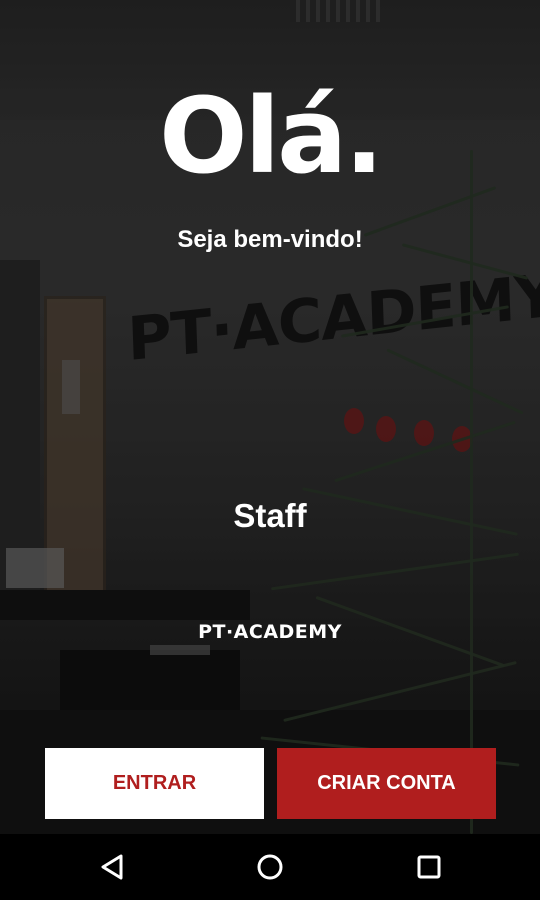 The height and width of the screenshot is (900, 540). I want to click on home-button, so click(270, 867).